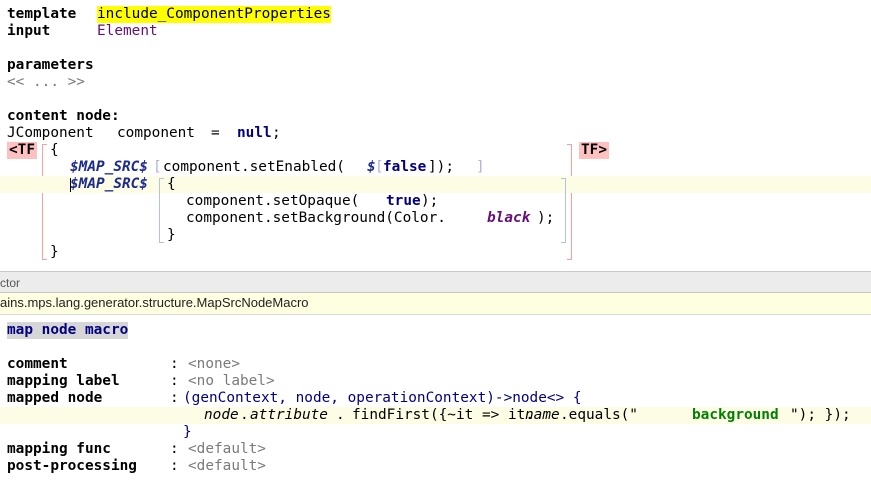  What do you see at coordinates (599, 415) in the screenshot?
I see `equals-call: .equals("` at bounding box center [599, 415].